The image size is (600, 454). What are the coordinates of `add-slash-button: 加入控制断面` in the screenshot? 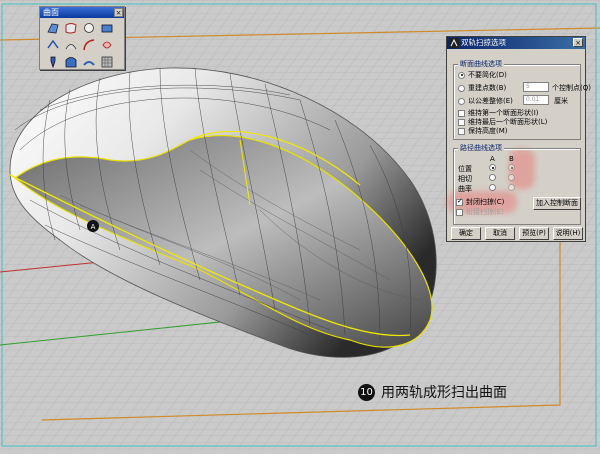 It's located at (557, 203).